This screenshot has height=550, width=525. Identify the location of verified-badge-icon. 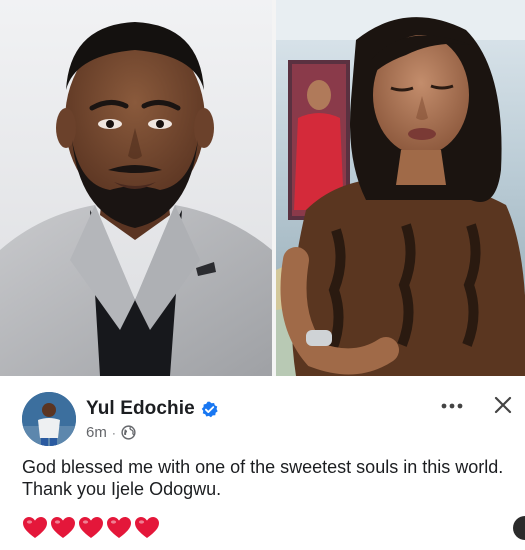
(209, 409).